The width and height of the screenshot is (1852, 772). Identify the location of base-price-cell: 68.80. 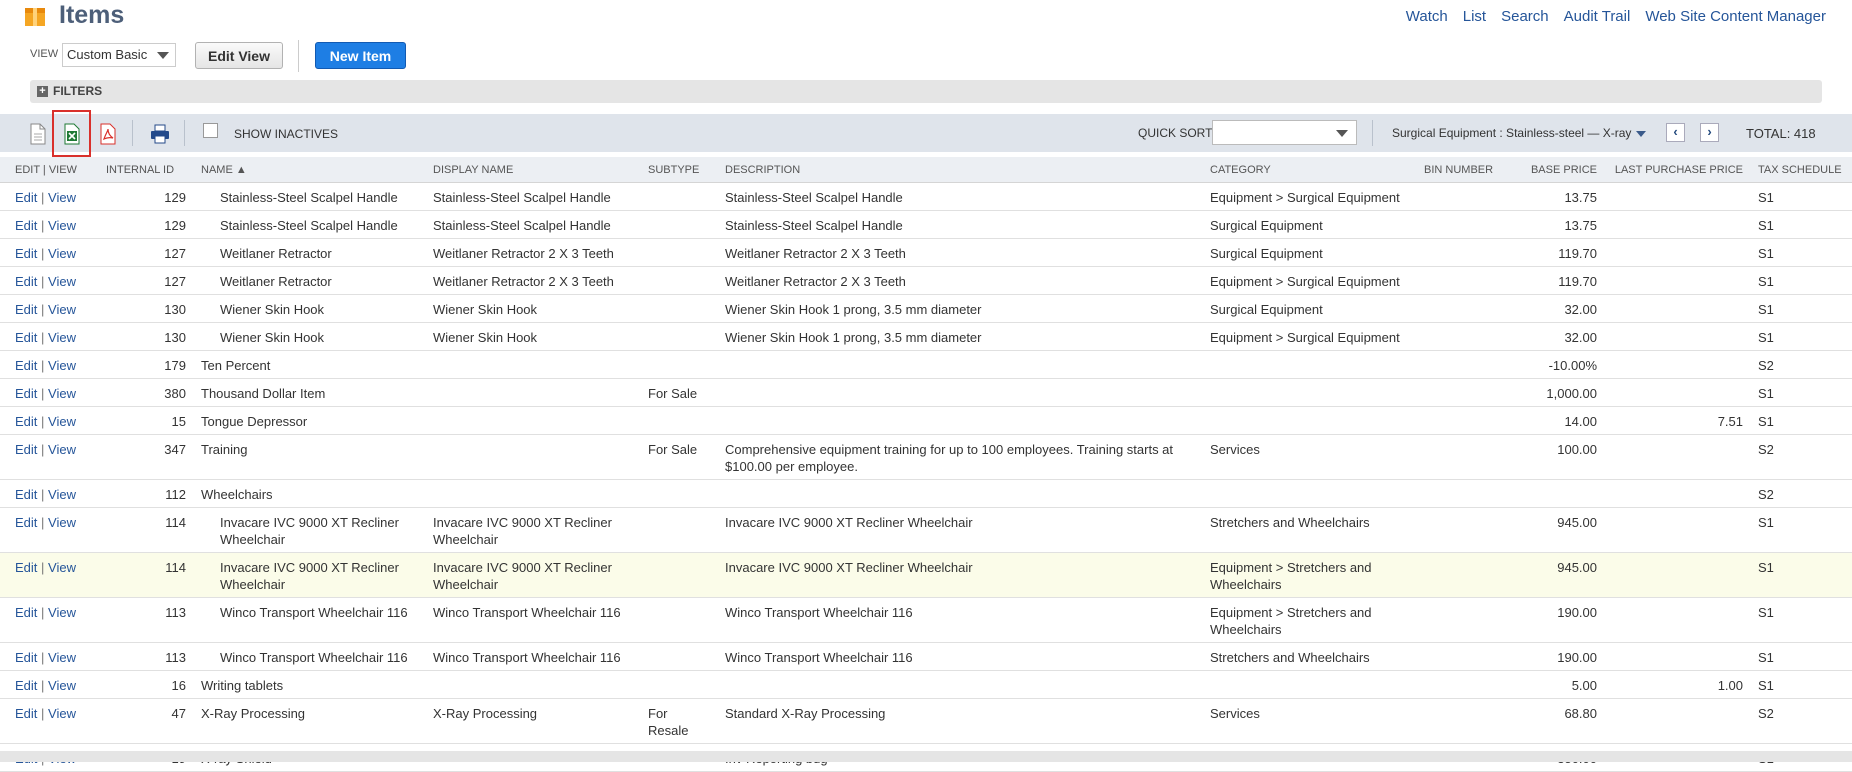
(1552, 721).